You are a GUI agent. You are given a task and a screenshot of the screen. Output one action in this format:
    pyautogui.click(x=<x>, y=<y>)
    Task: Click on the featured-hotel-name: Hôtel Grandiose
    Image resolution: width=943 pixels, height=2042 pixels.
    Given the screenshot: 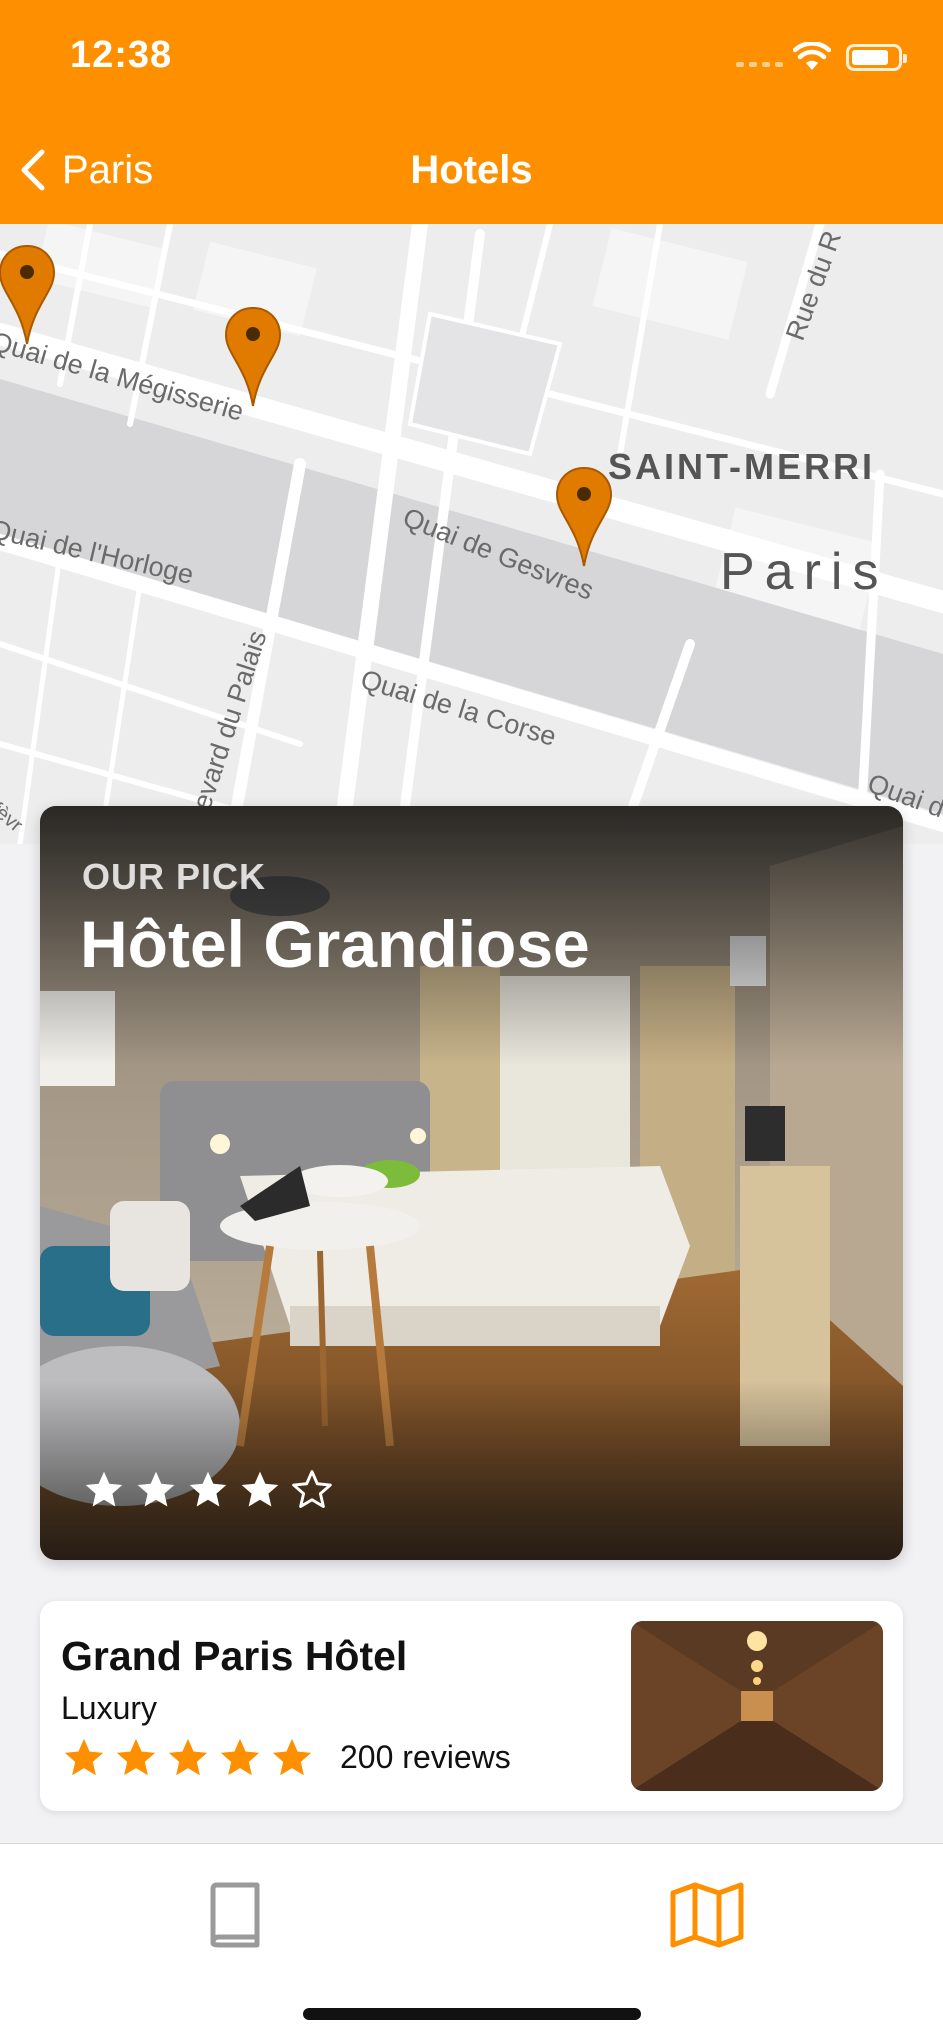 What is the action you would take?
    pyautogui.click(x=335, y=944)
    